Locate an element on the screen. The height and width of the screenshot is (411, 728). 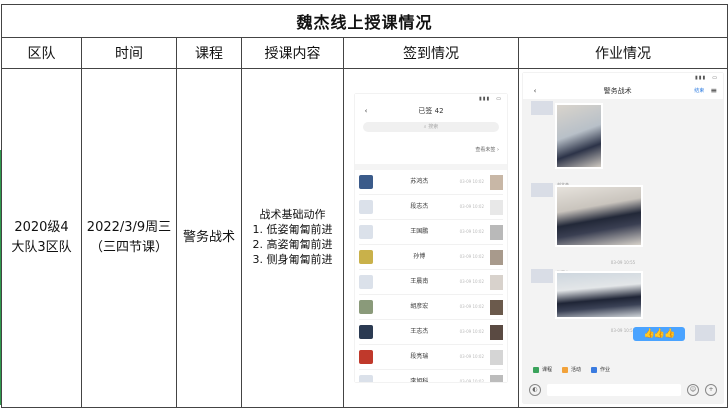
list-item: 王国鹏 03-09 10:02 is located at coordinates (431, 232).